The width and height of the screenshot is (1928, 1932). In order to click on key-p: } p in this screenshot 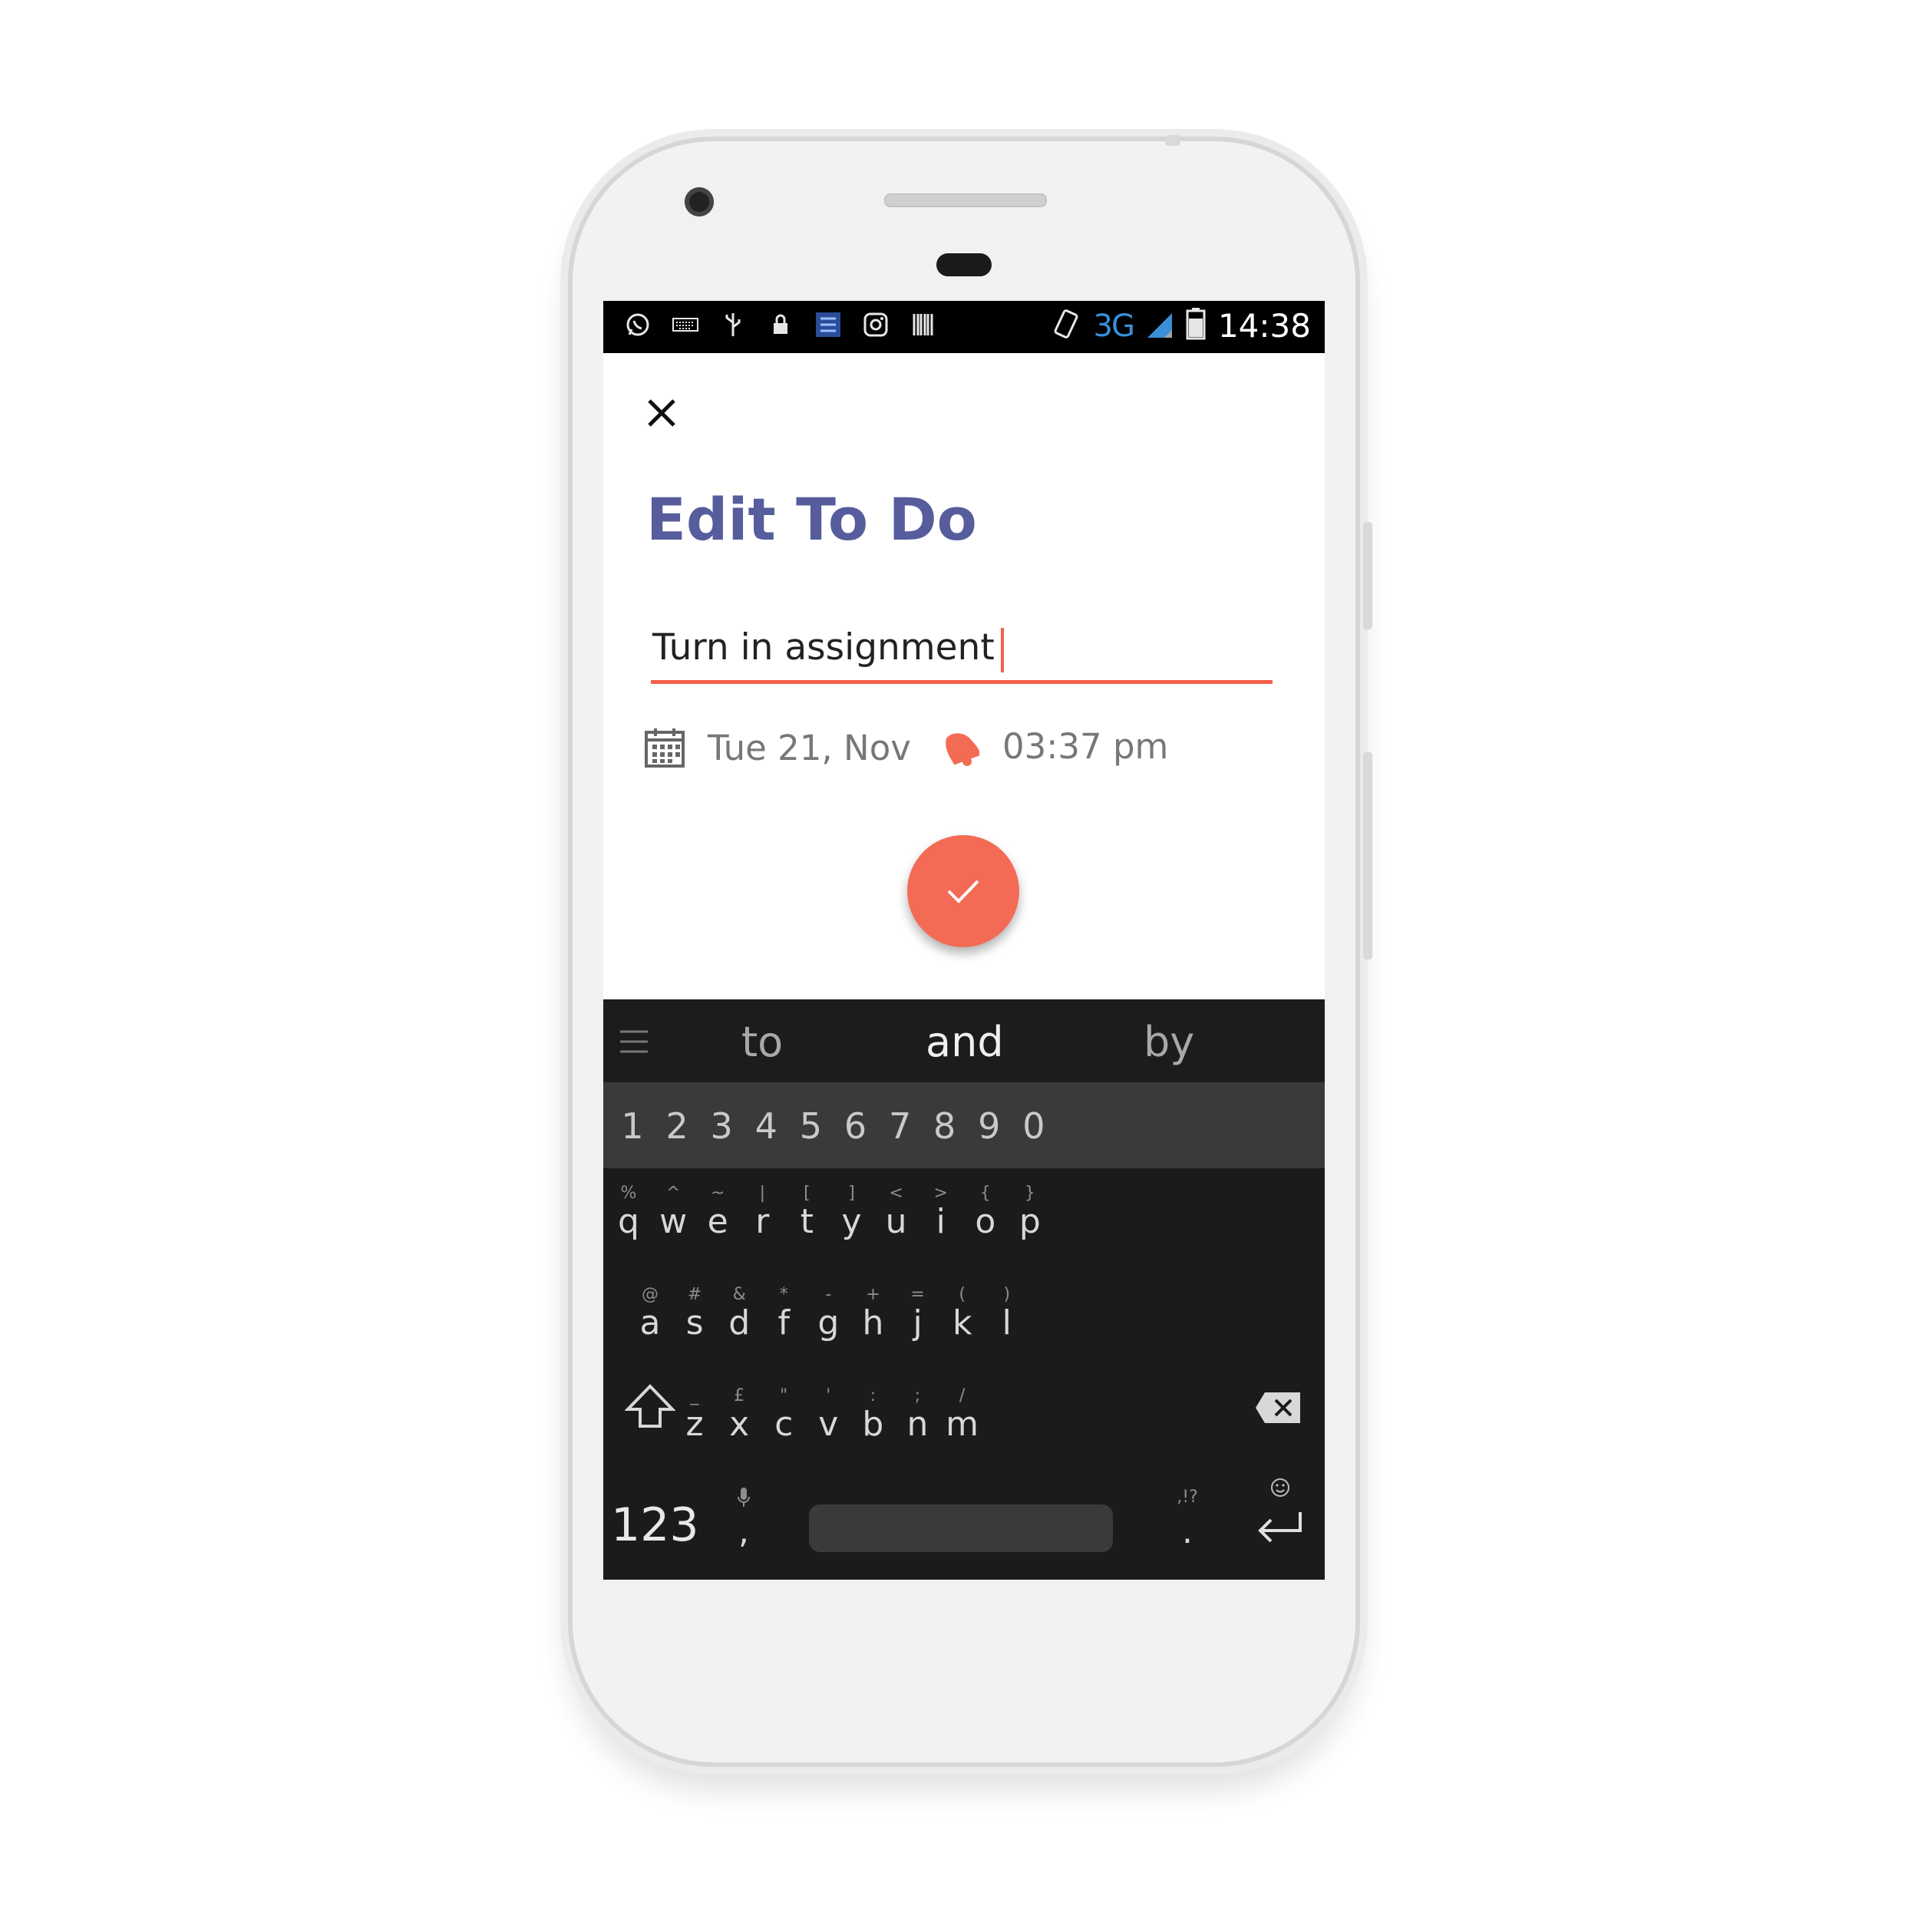, I will do `click(1030, 1212)`.